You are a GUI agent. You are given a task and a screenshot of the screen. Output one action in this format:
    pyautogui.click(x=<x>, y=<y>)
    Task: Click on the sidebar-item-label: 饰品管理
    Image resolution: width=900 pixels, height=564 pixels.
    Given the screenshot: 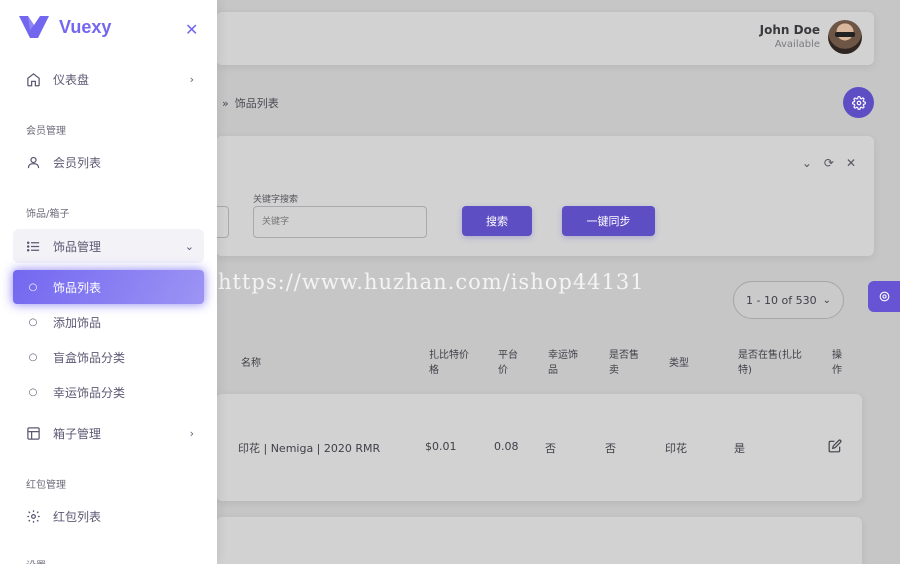 What is the action you would take?
    pyautogui.click(x=77, y=246)
    